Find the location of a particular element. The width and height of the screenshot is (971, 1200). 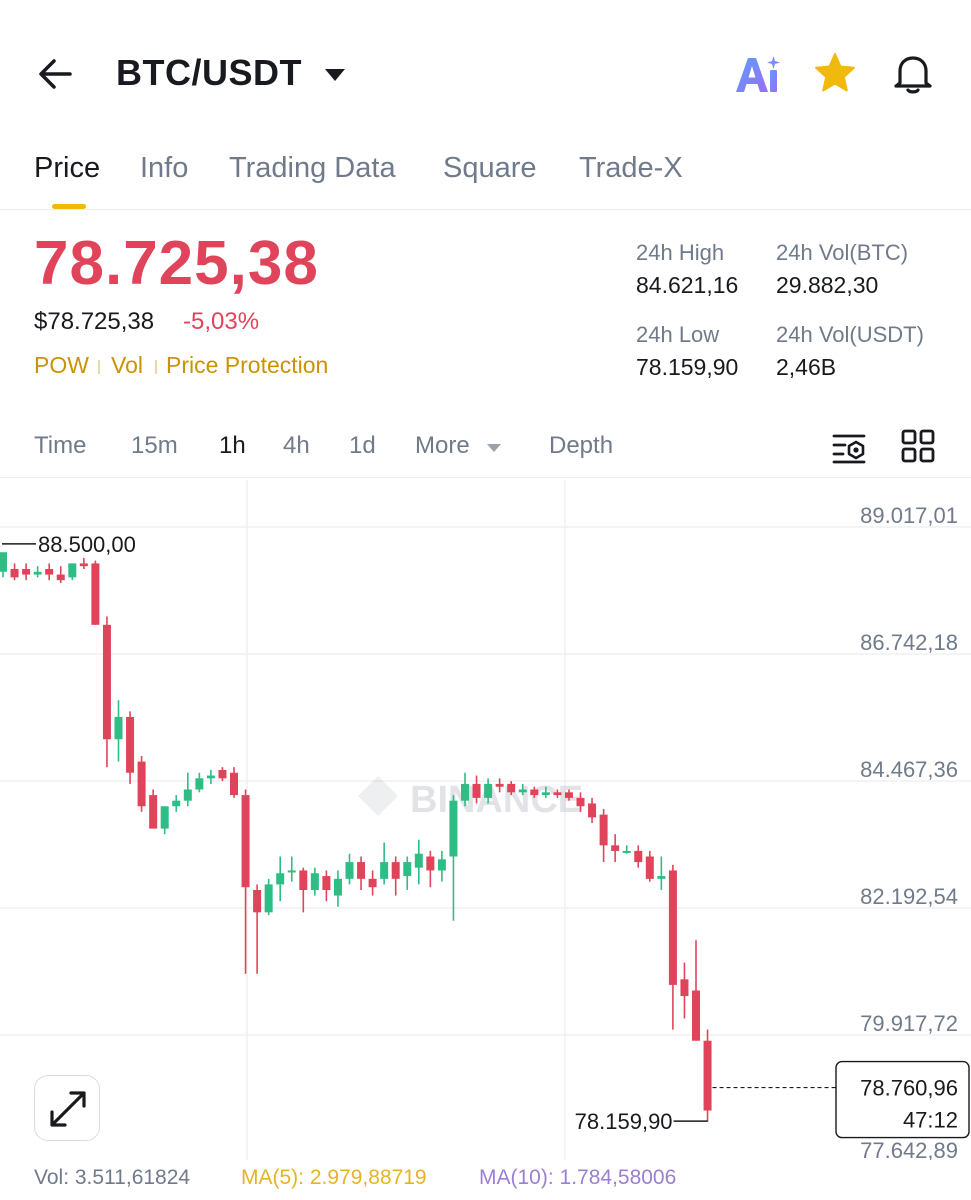

header: BTC/USDT is located at coordinates (485, 70).